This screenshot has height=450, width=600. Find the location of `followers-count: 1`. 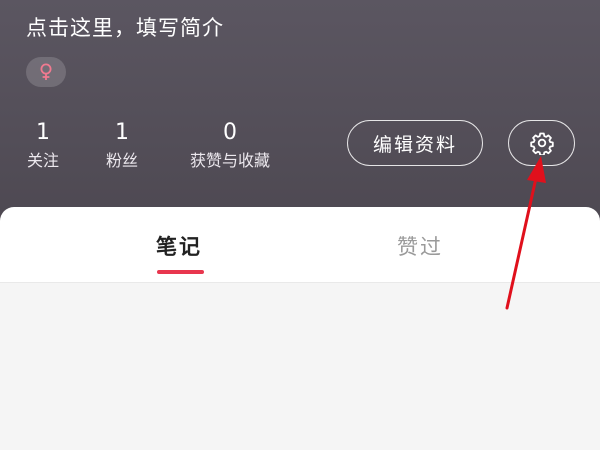

followers-count: 1 is located at coordinates (122, 132).